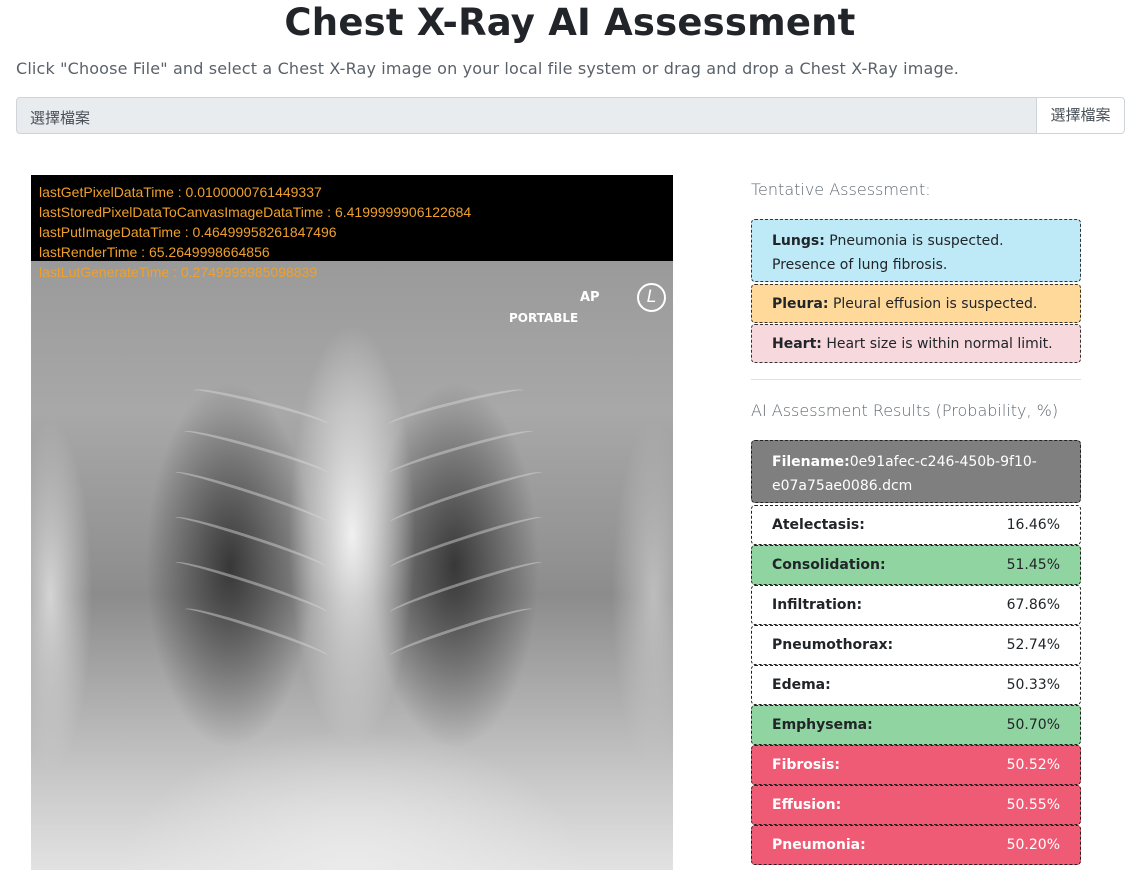 The image size is (1145, 870). Describe the element at coordinates (916, 765) in the screenshot. I see `result-row: Fibrosis: 50.52%` at that location.